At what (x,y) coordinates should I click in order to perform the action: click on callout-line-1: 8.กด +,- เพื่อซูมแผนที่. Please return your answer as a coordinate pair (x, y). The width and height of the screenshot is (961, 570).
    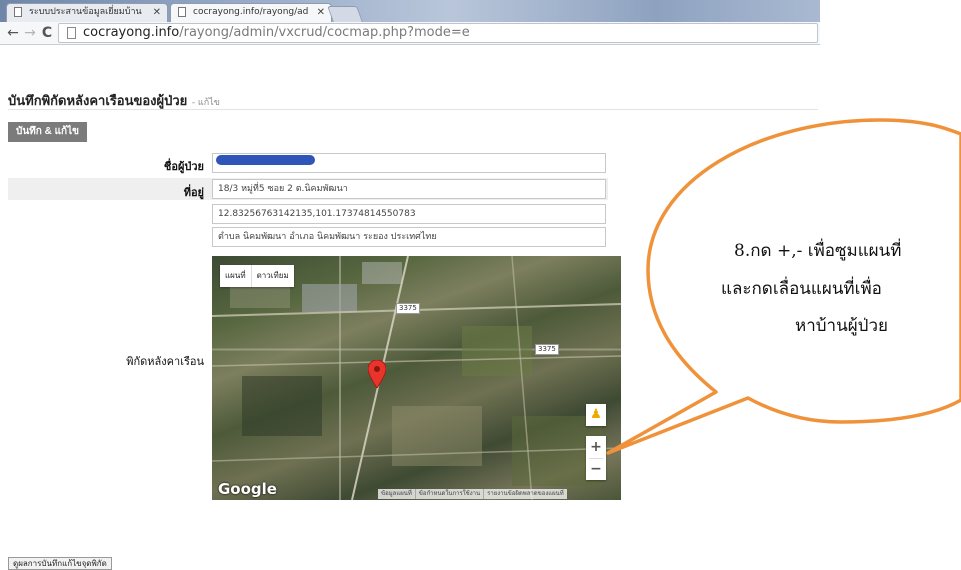
    Looking at the image, I should click on (818, 251).